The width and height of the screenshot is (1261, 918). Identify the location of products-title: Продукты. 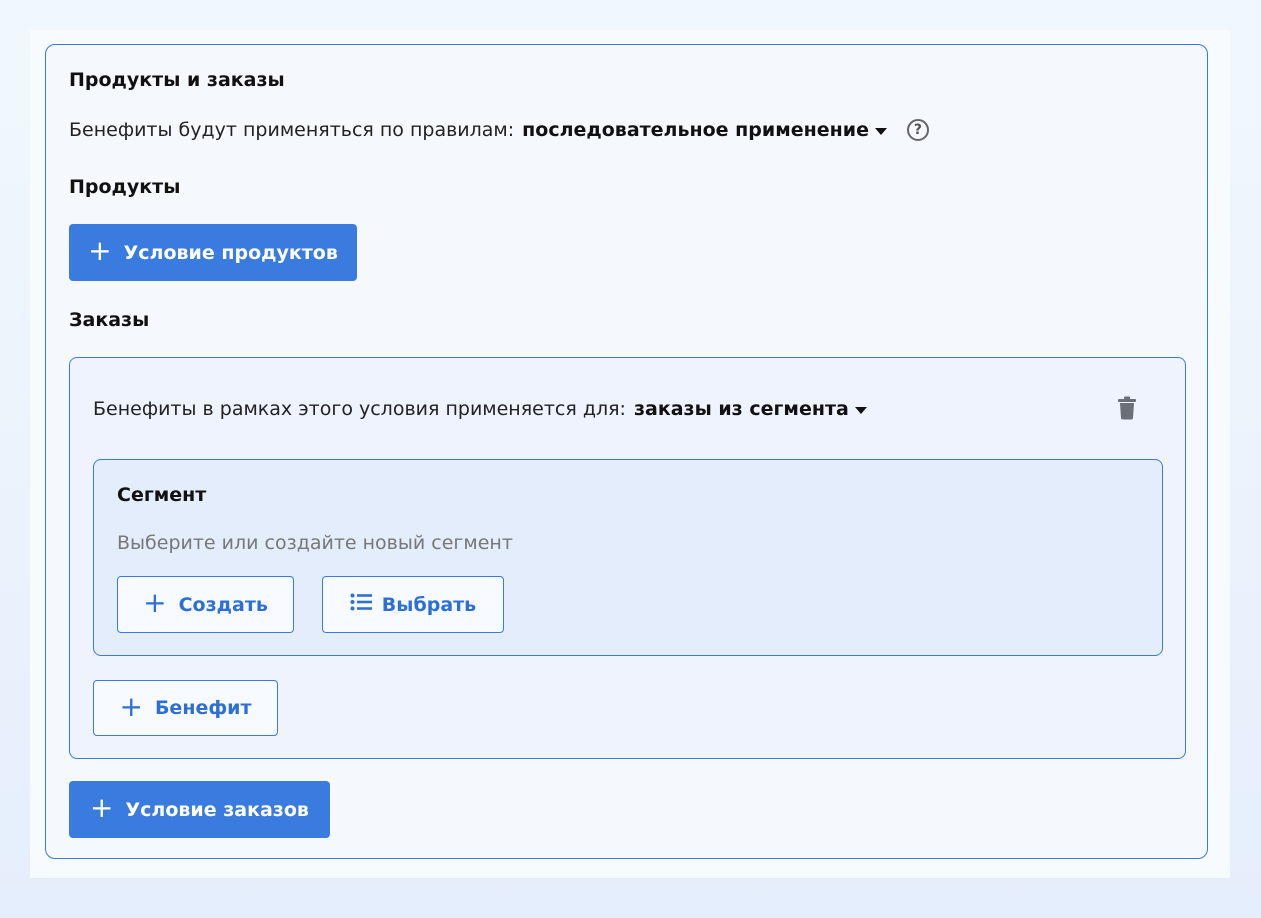
(125, 187).